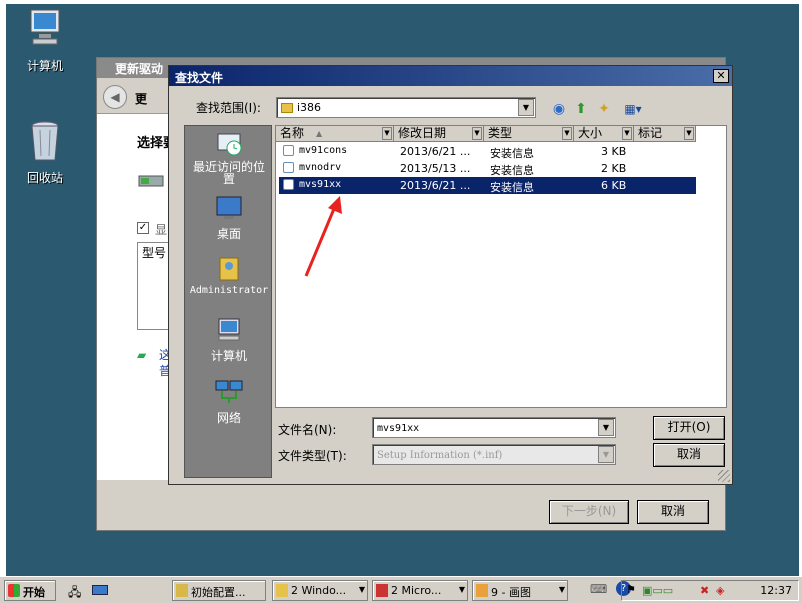 This screenshot has width=802, height=603. I want to click on resize-grip, so click(724, 476).